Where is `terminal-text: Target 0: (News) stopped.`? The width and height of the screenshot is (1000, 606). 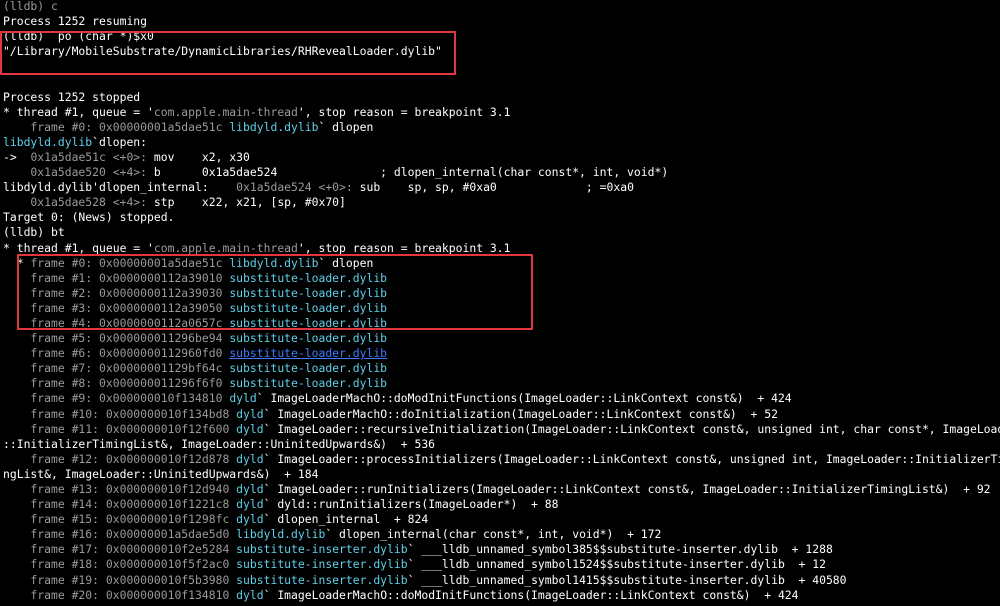 terminal-text: Target 0: (News) stopped. is located at coordinates (89, 217).